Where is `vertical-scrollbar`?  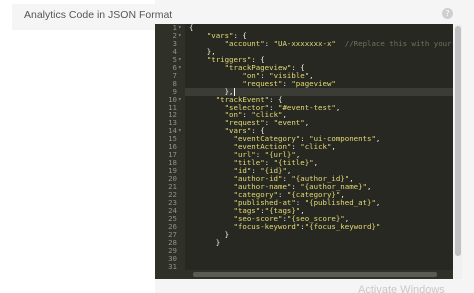 vertical-scrollbar is located at coordinates (458, 151).